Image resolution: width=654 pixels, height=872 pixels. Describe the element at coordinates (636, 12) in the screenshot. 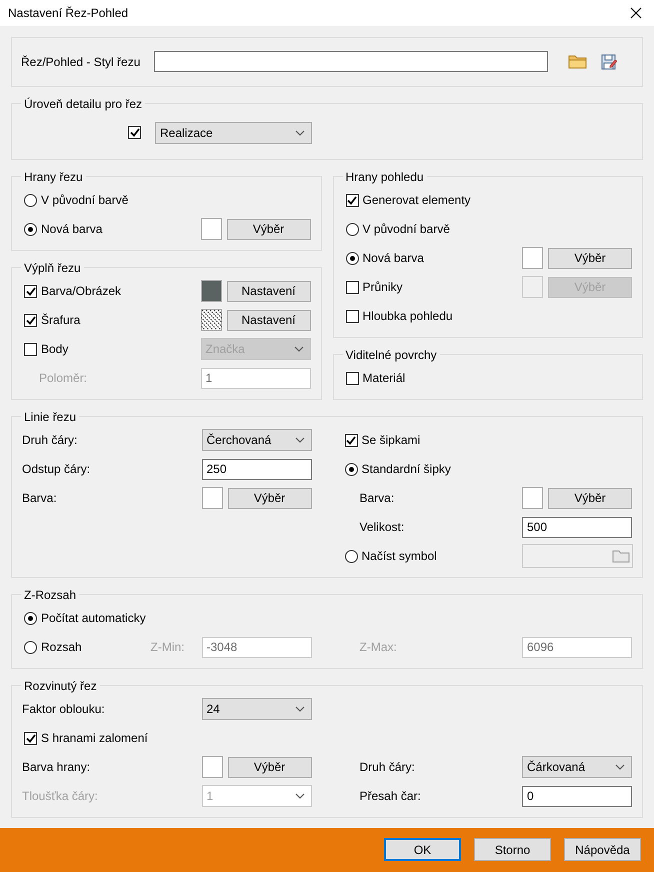

I see `close-icon` at that location.